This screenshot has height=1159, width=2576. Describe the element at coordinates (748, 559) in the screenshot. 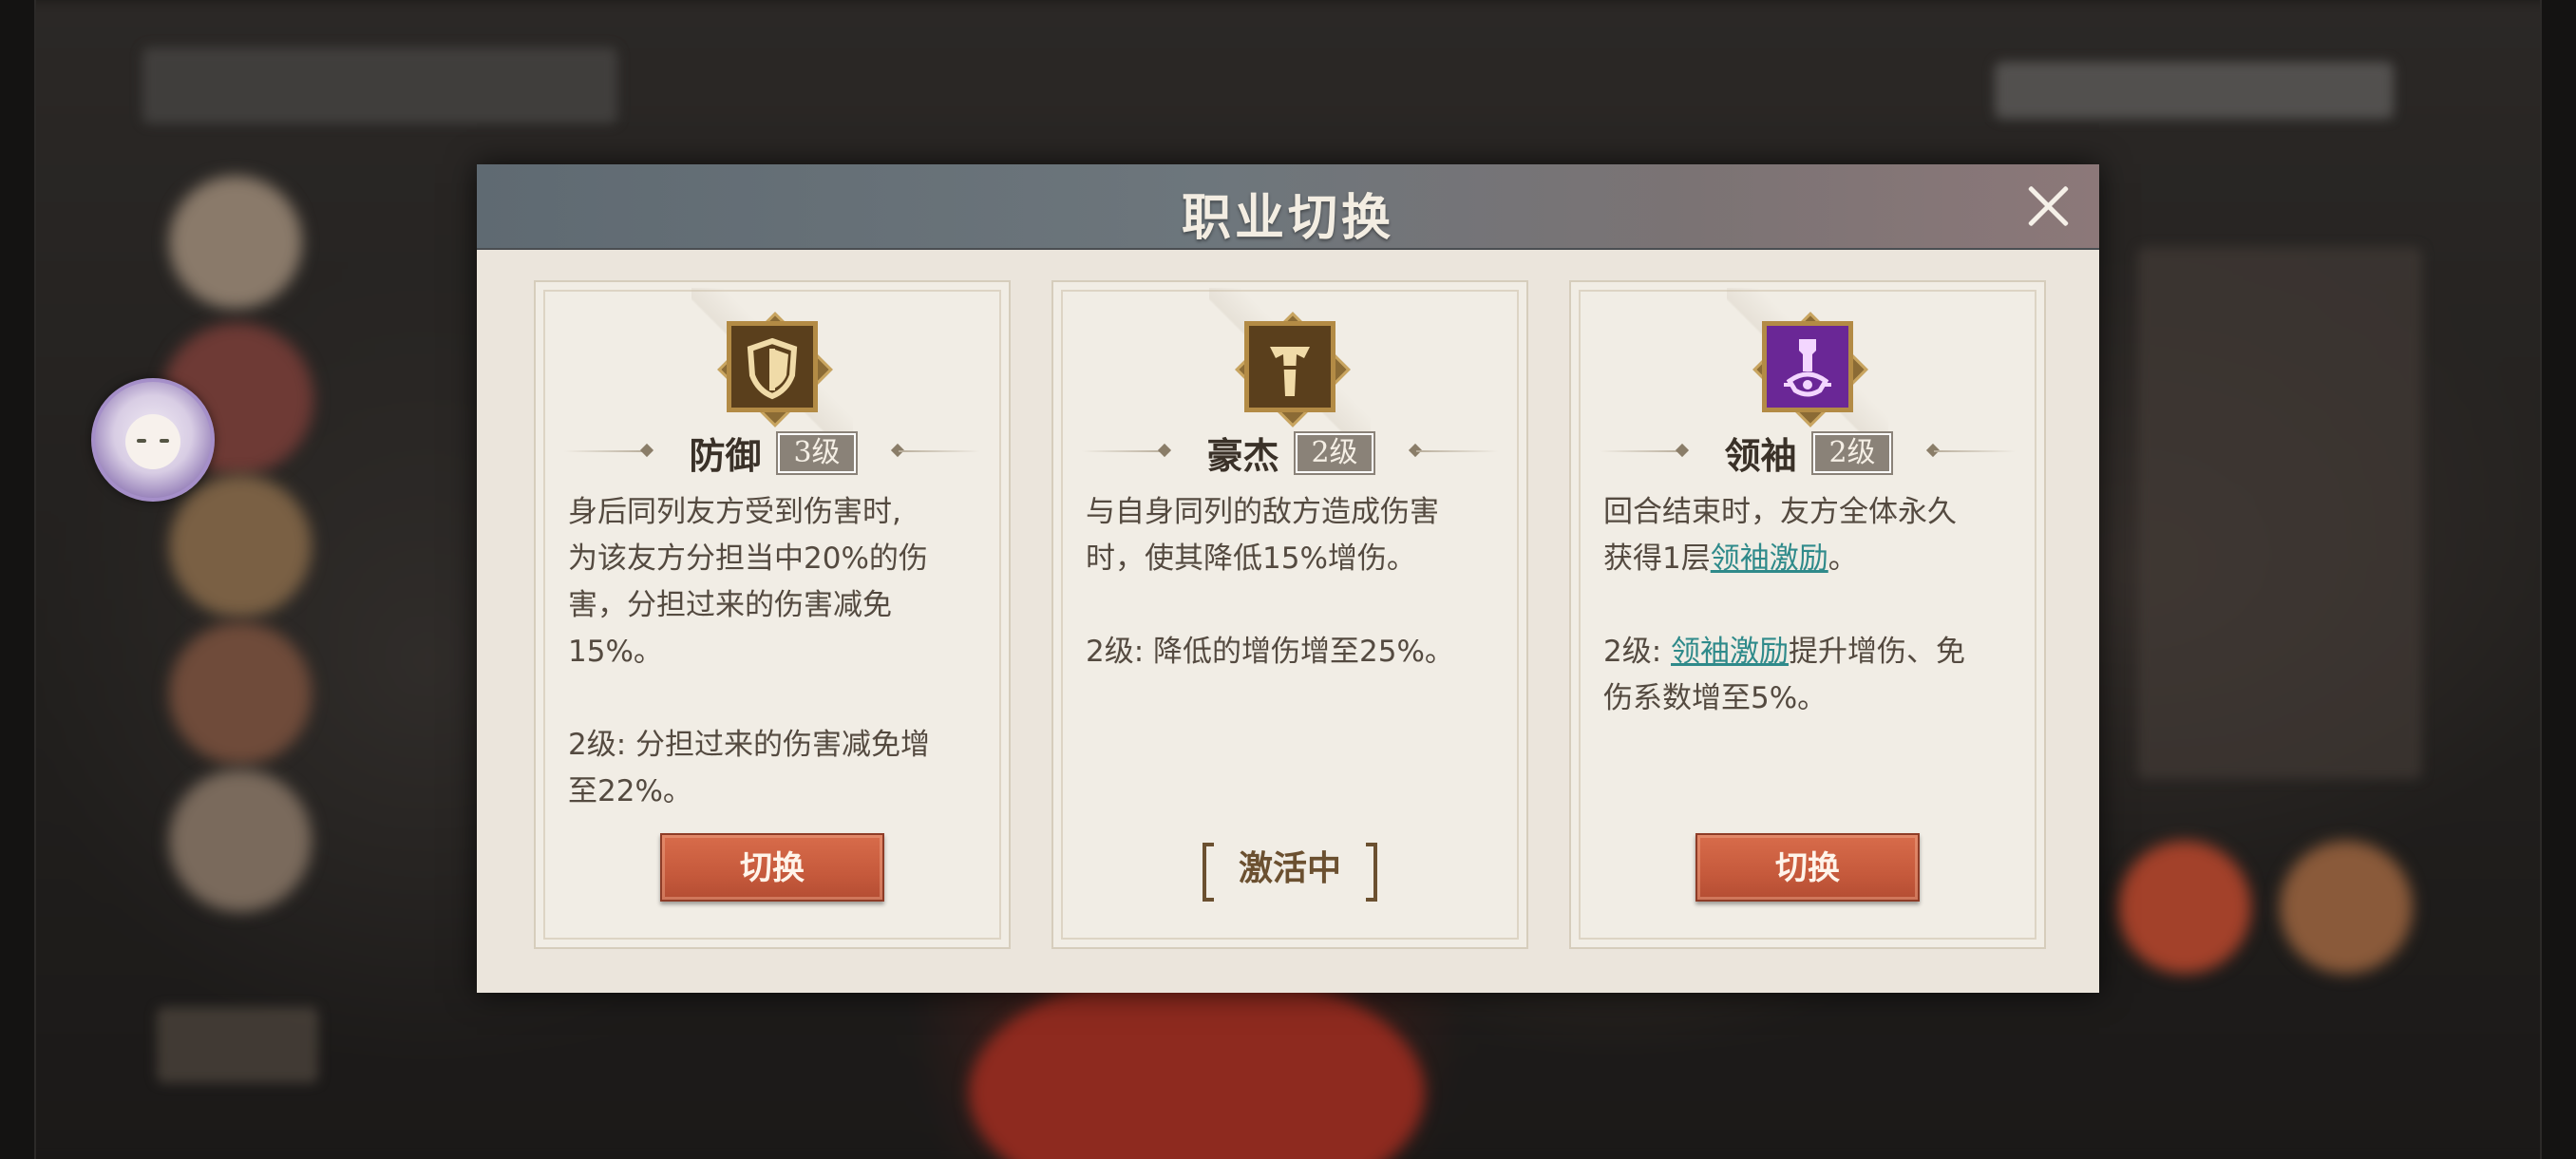

I see `desc-line: 为该友方分担当中20%的伤` at that location.